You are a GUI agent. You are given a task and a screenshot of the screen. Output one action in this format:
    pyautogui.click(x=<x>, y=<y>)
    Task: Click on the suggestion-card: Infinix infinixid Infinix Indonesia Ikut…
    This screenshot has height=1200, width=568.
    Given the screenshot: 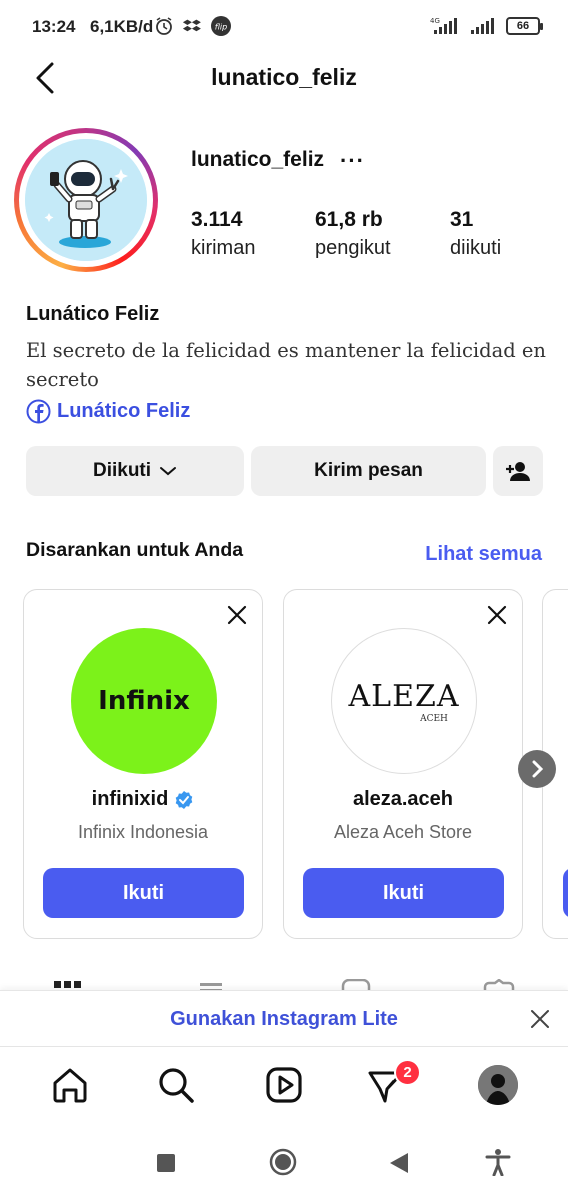 What is the action you would take?
    pyautogui.click(x=143, y=764)
    